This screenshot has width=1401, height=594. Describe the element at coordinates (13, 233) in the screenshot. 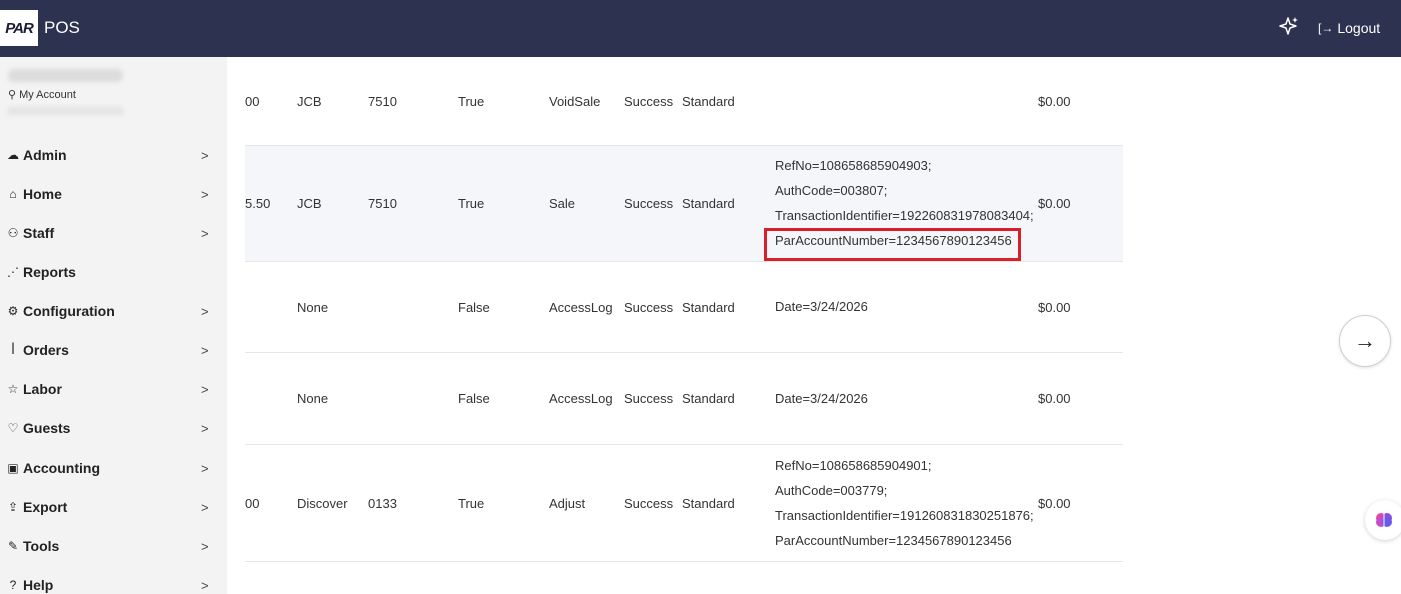

I see `staff-icon: ⚇` at that location.